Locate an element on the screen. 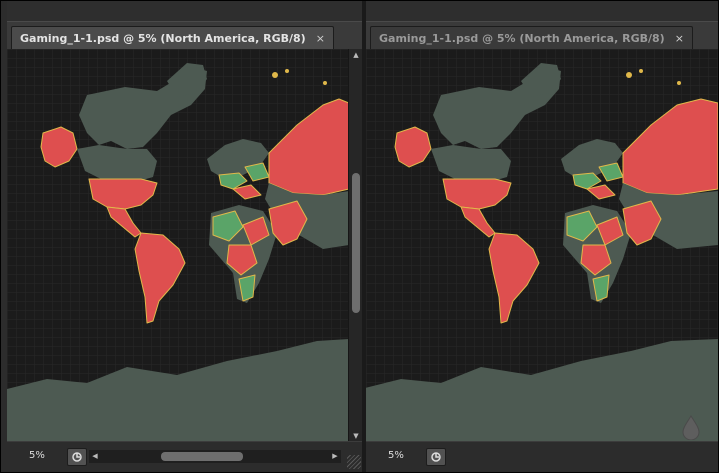 The image size is (719, 473). scroll-thumb-horizontal is located at coordinates (202, 456).